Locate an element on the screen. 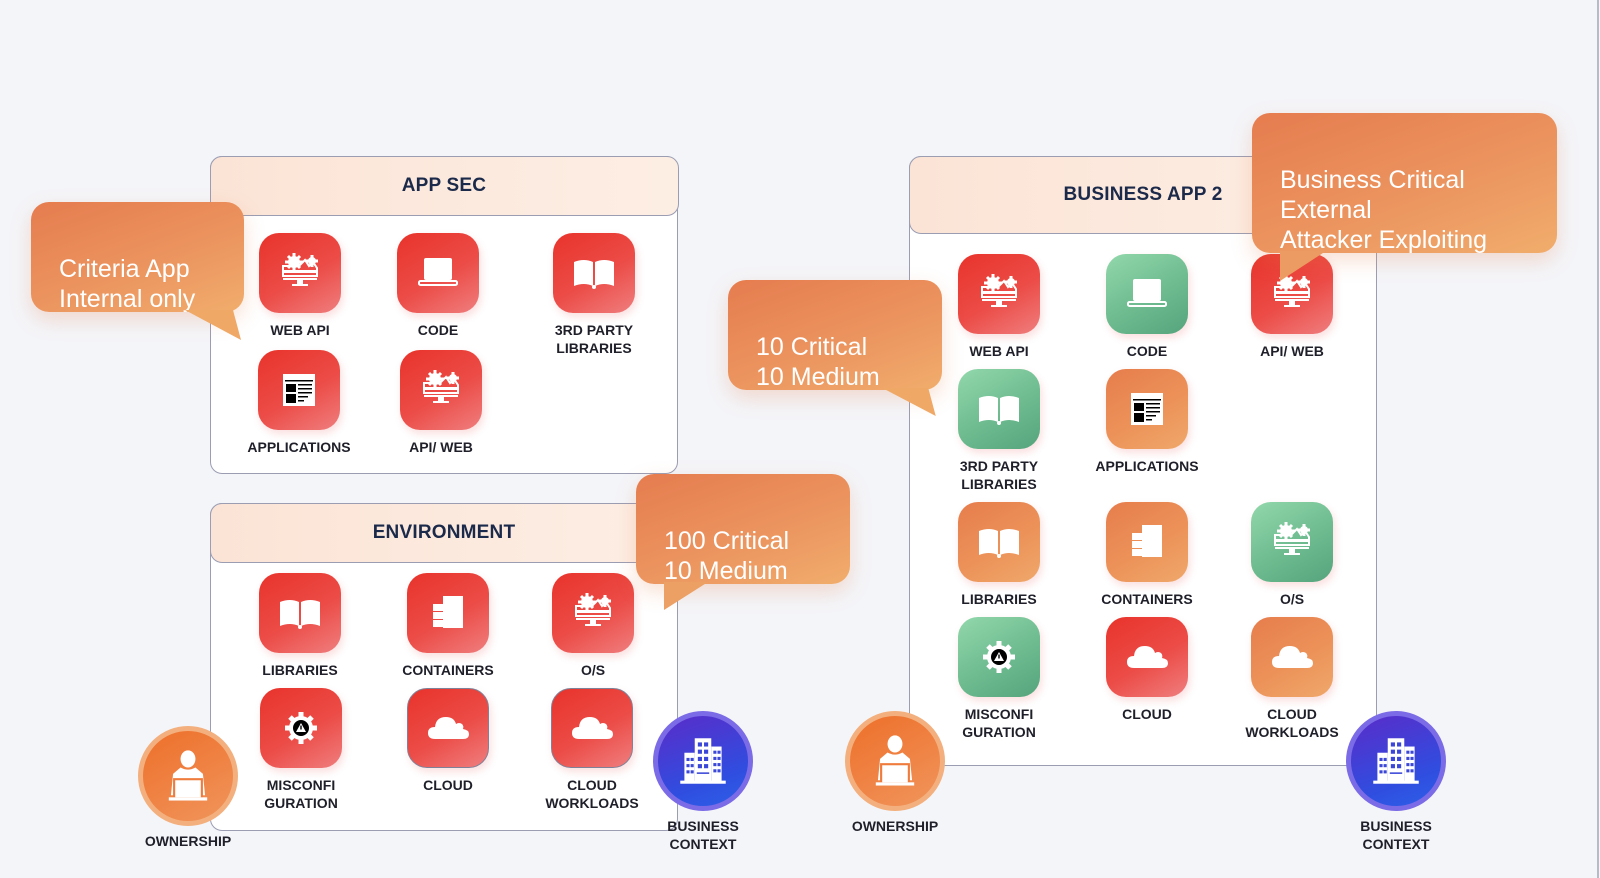 This screenshot has width=1600, height=878. ownership-label: OWNERSHIP is located at coordinates (895, 826).